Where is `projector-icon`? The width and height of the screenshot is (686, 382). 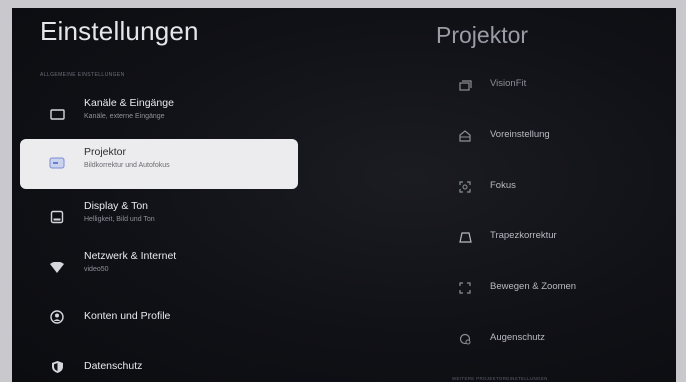 projector-icon is located at coordinates (57, 163).